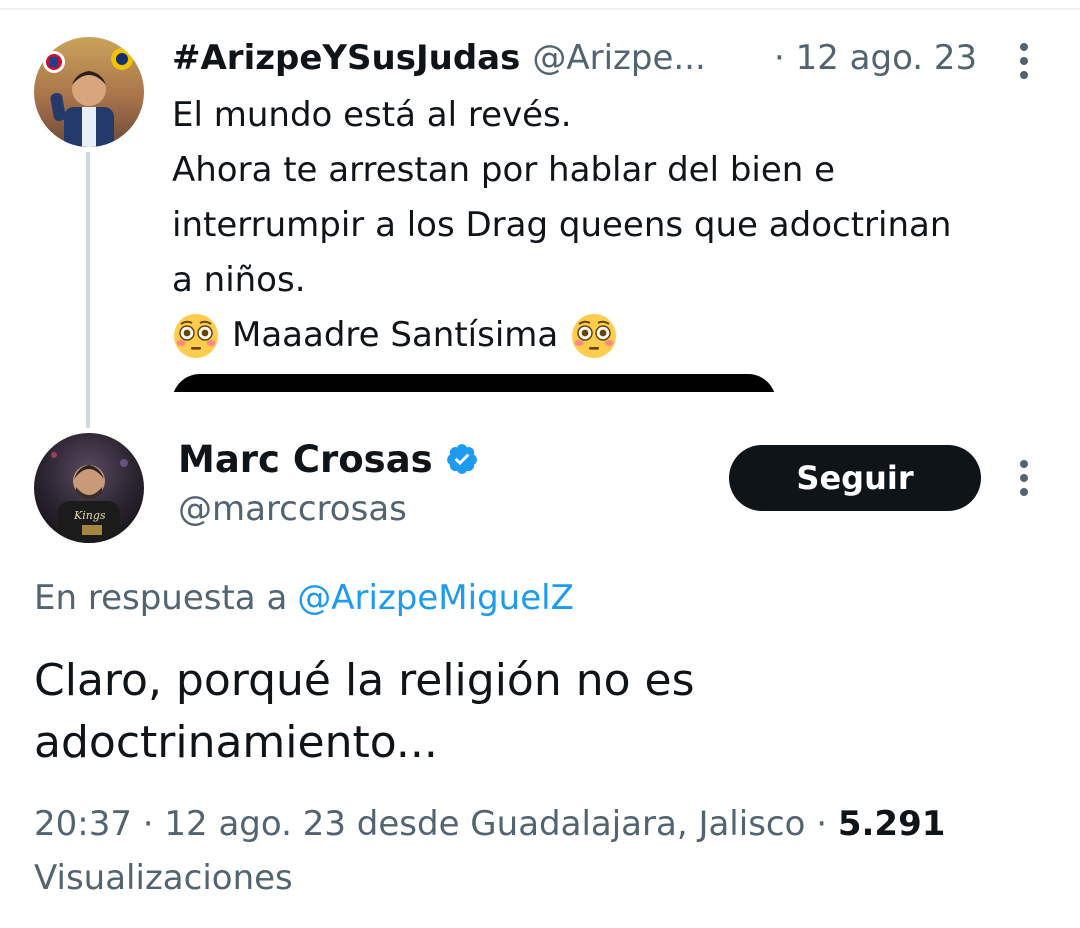  Describe the element at coordinates (89, 515) in the screenshot. I see `svg-text: Kings` at that location.